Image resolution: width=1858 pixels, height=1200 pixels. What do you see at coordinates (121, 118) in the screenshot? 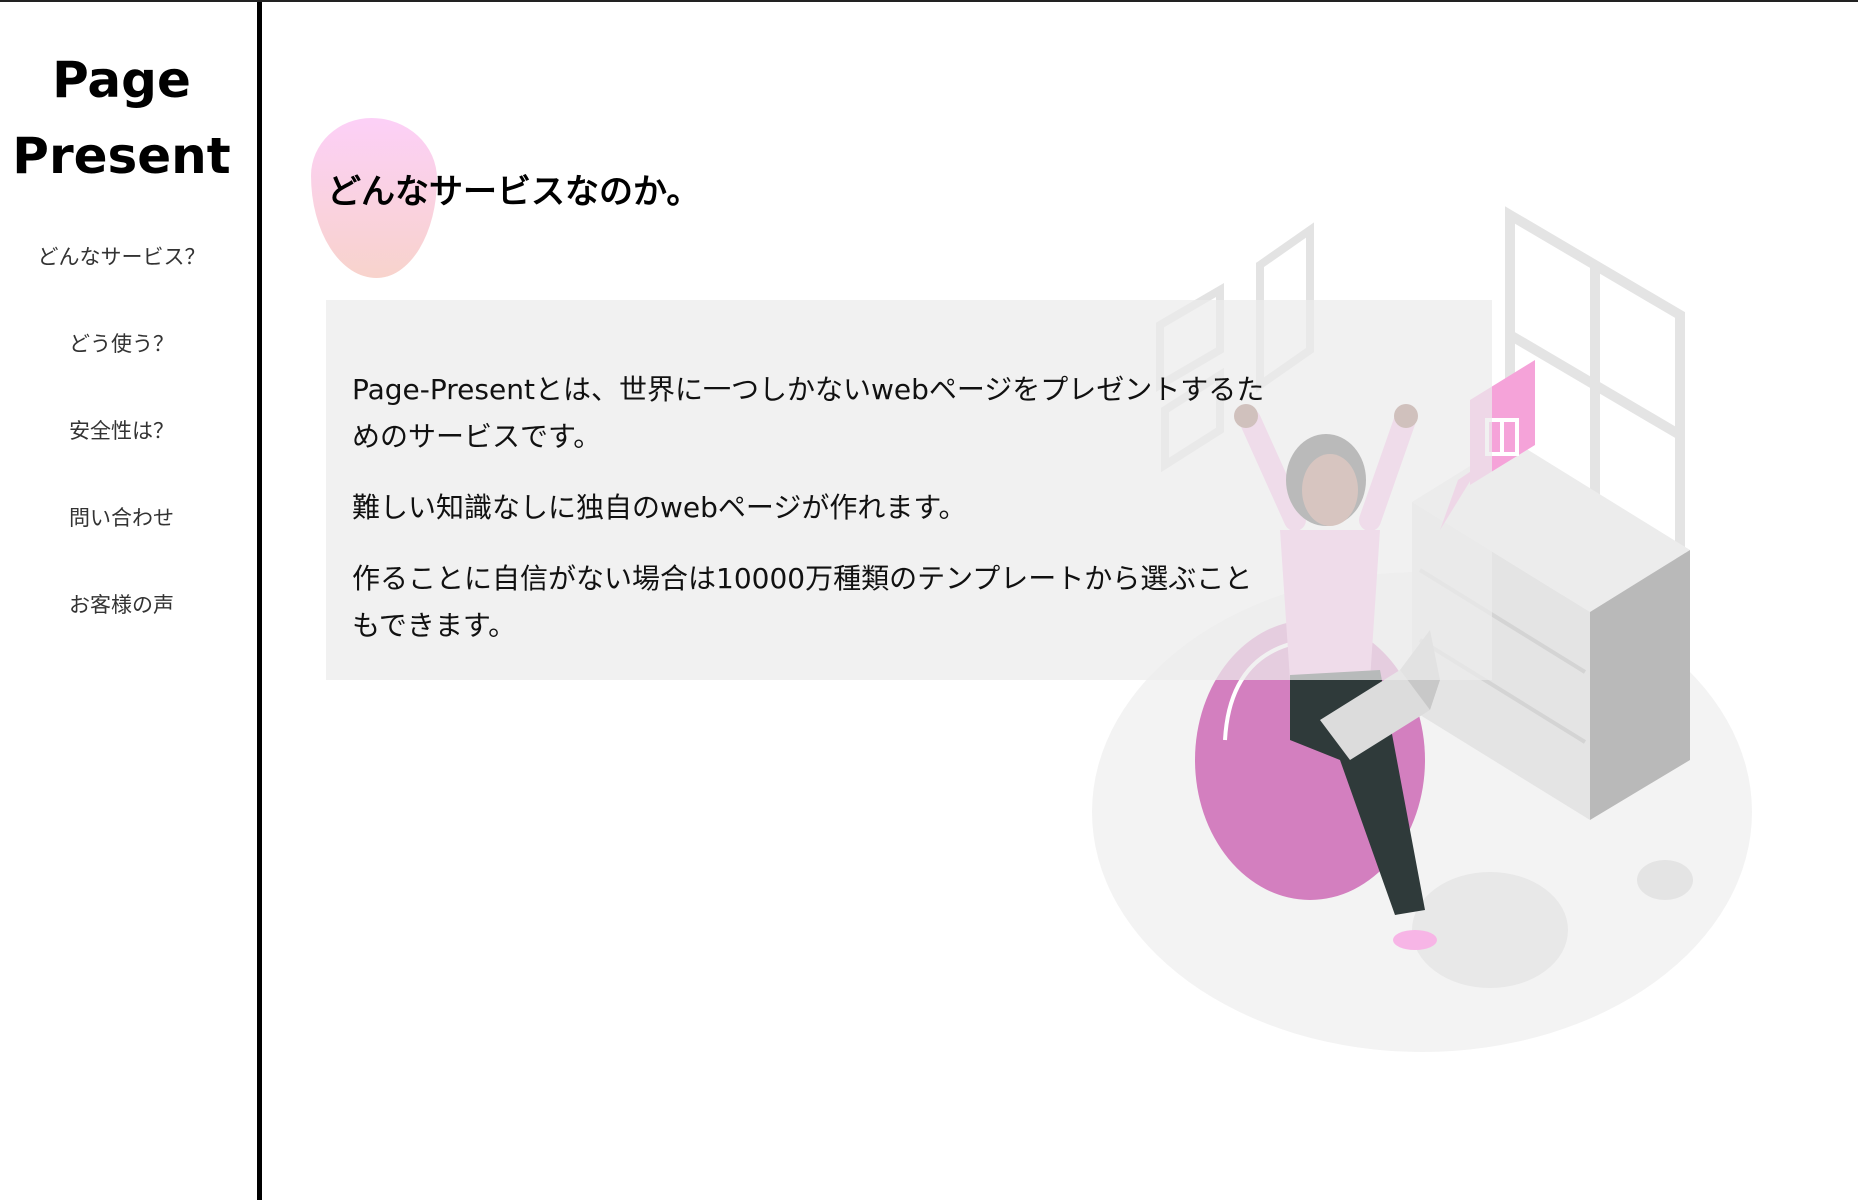
I see `site-logo: Page Present` at bounding box center [121, 118].